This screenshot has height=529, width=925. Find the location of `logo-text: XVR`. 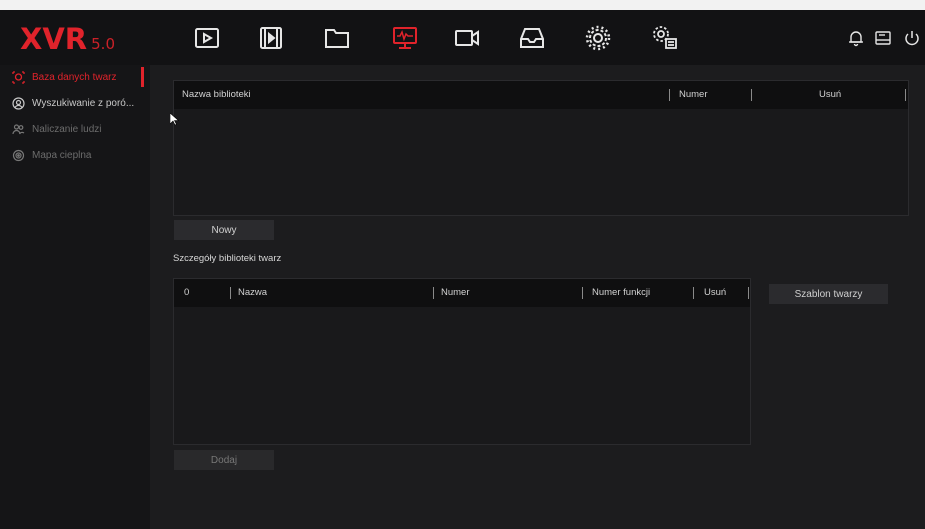

logo-text: XVR is located at coordinates (54, 39).